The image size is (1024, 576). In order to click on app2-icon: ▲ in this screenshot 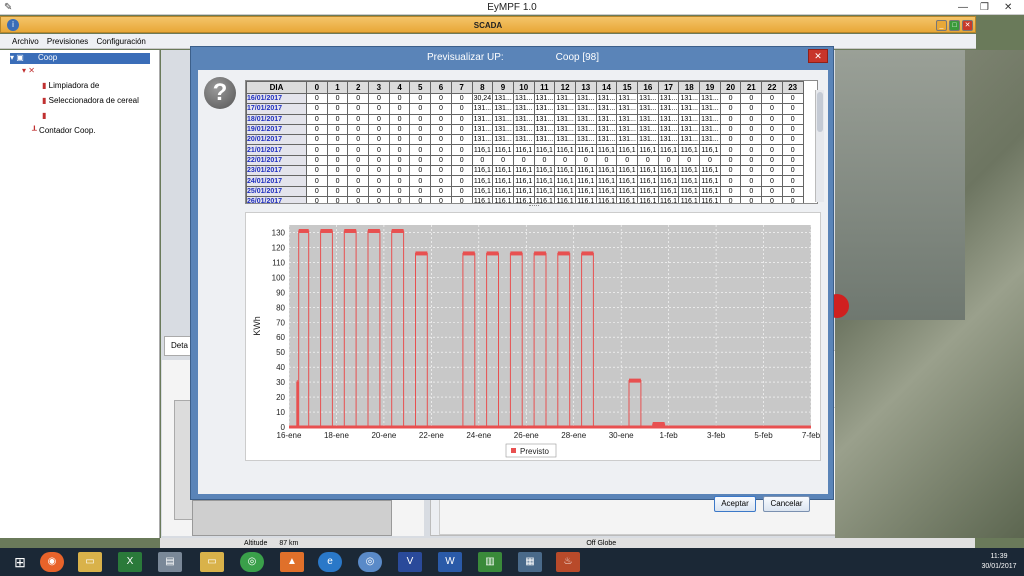, I will do `click(292, 562)`.